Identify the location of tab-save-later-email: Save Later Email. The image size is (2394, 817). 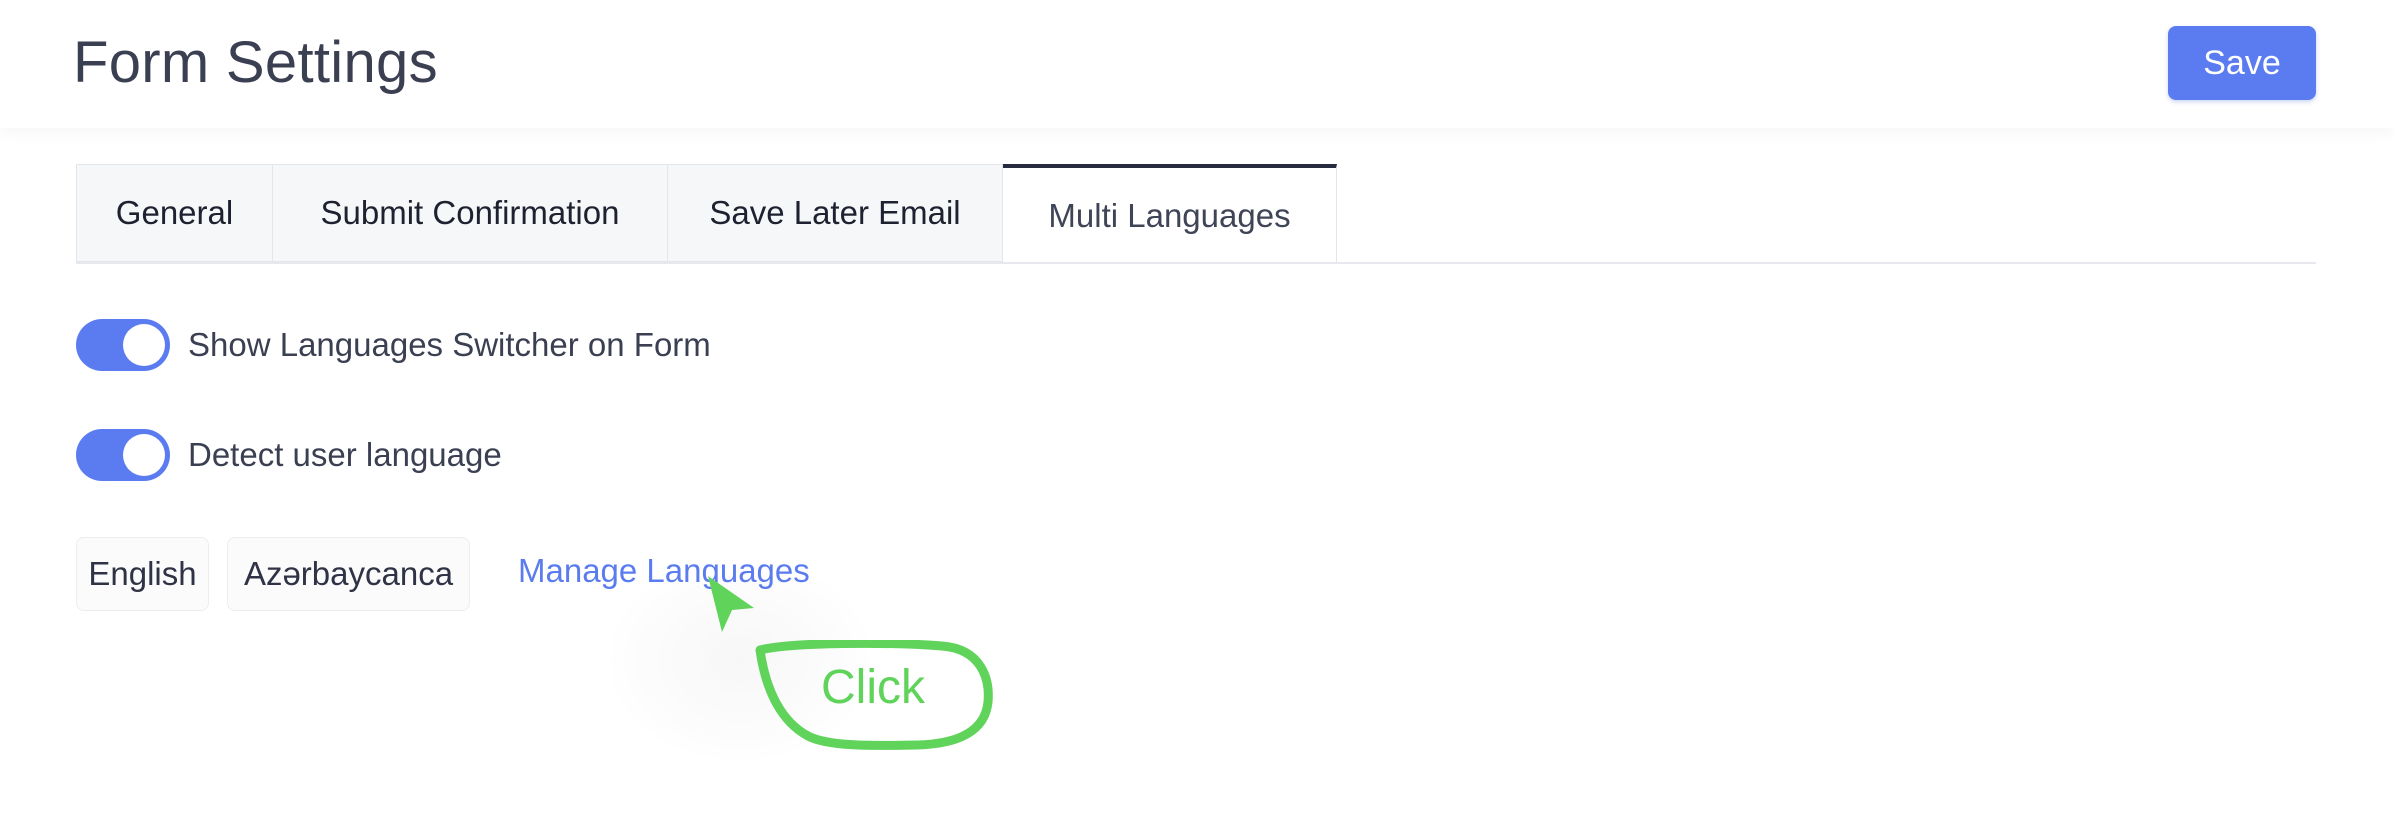
(835, 213).